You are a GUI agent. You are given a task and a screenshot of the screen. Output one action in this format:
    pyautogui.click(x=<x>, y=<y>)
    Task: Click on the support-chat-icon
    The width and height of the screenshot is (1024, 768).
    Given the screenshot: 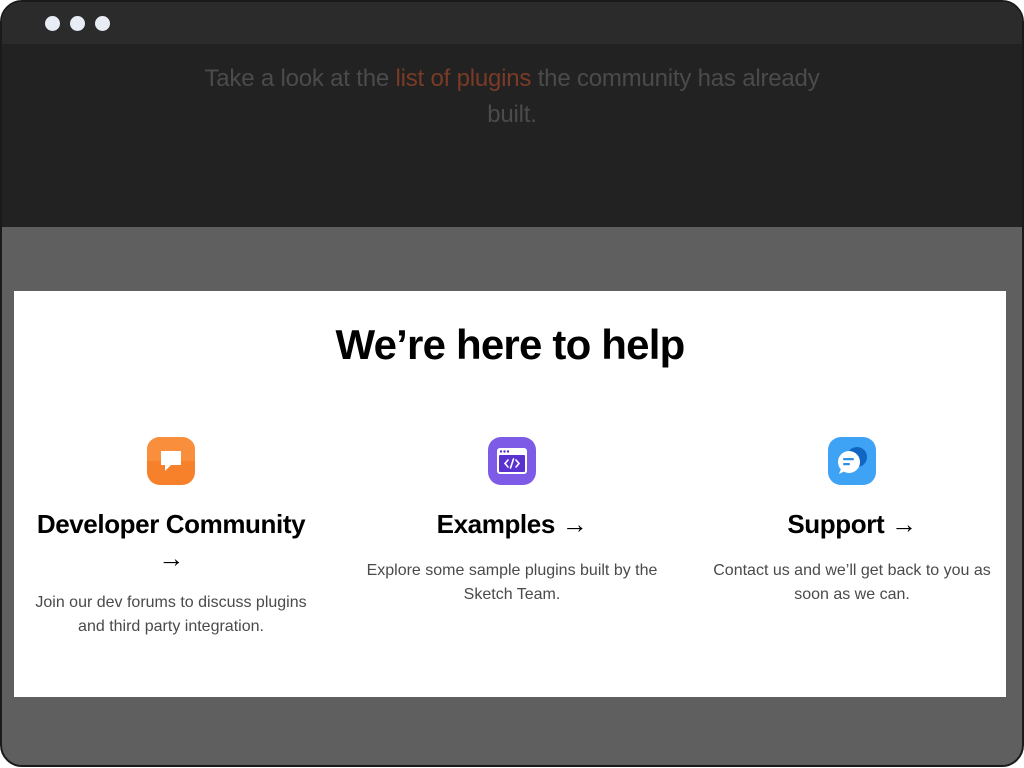 What is the action you would take?
    pyautogui.click(x=852, y=461)
    